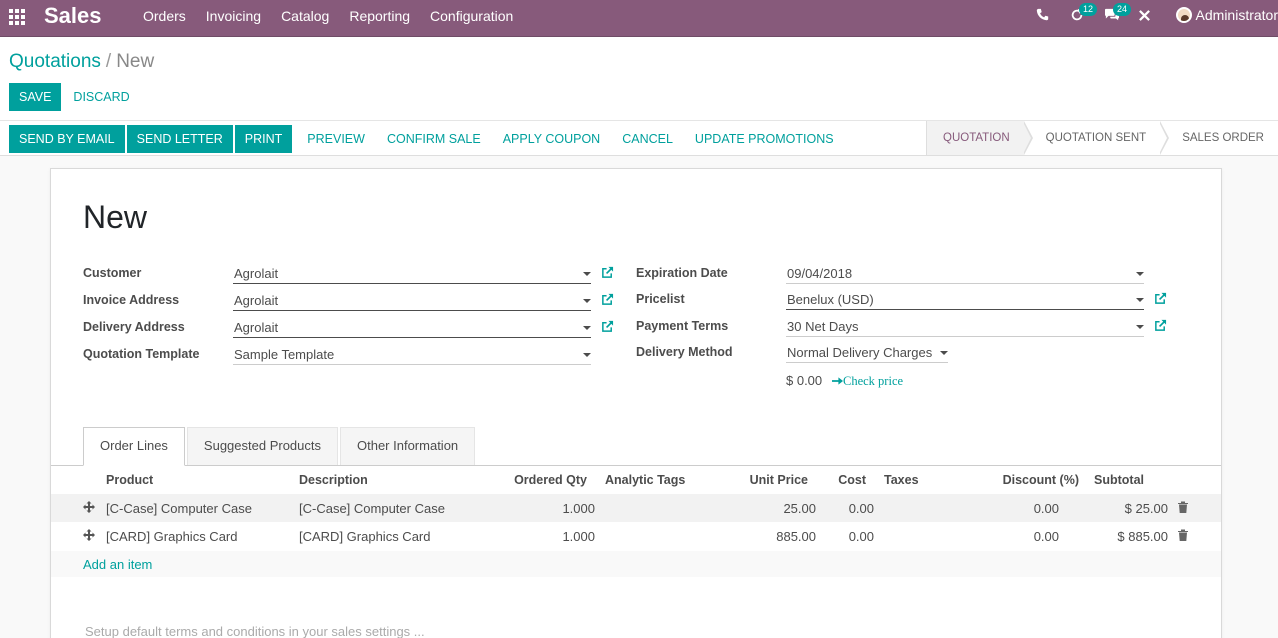 The height and width of the screenshot is (638, 1278). I want to click on breadcrumb-current: New, so click(135, 61).